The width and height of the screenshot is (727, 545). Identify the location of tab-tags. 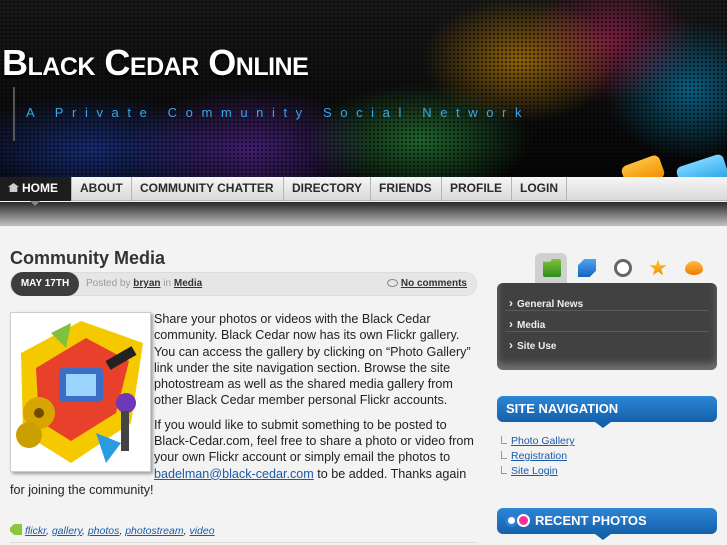
(586, 268).